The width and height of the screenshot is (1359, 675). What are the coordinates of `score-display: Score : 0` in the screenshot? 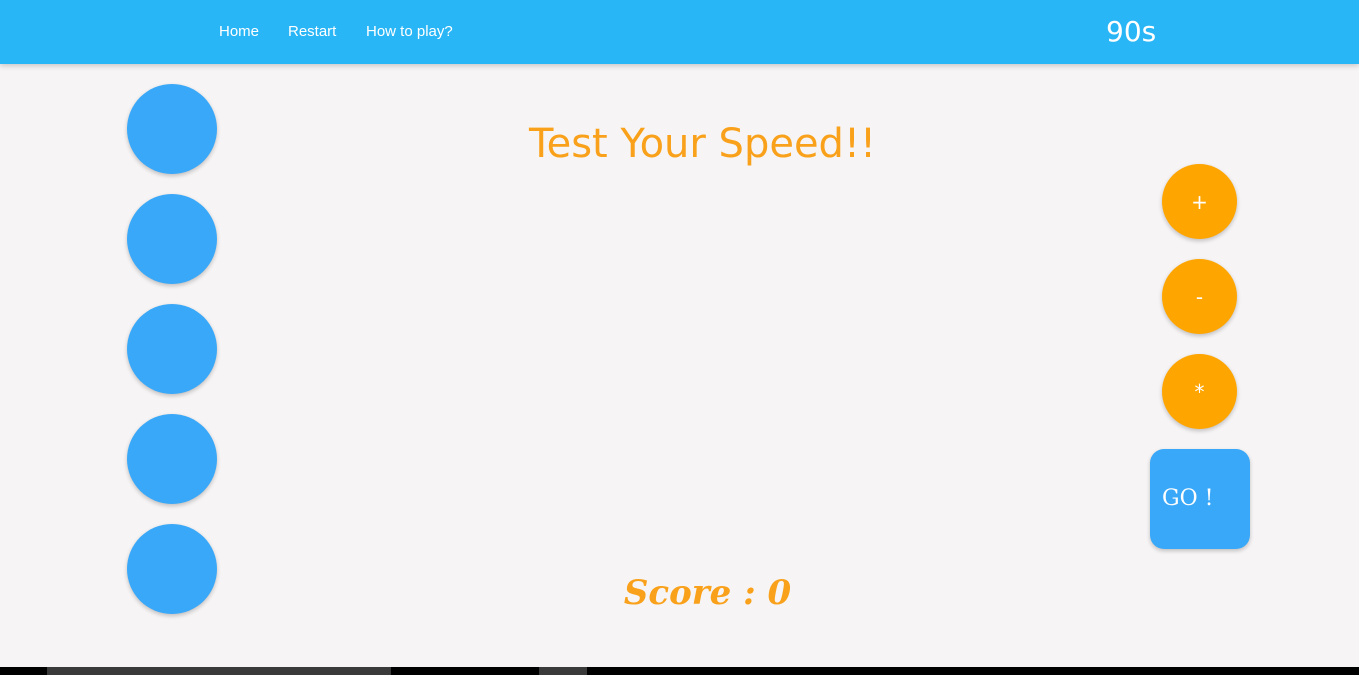 It's located at (707, 593).